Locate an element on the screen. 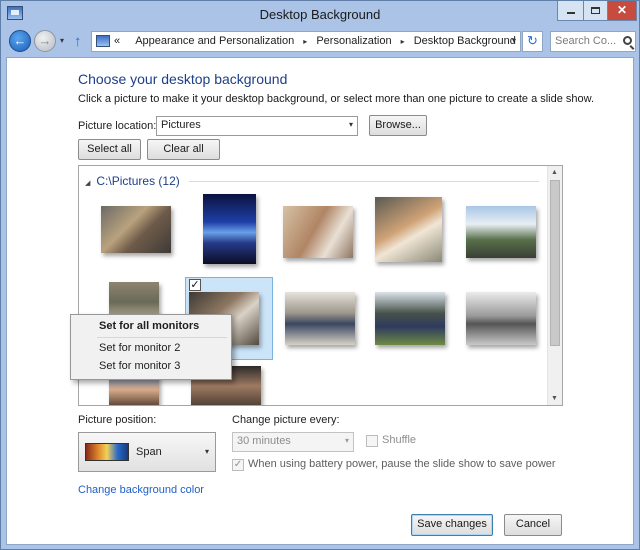  picture-checkbox: ✓ is located at coordinates (195, 285).